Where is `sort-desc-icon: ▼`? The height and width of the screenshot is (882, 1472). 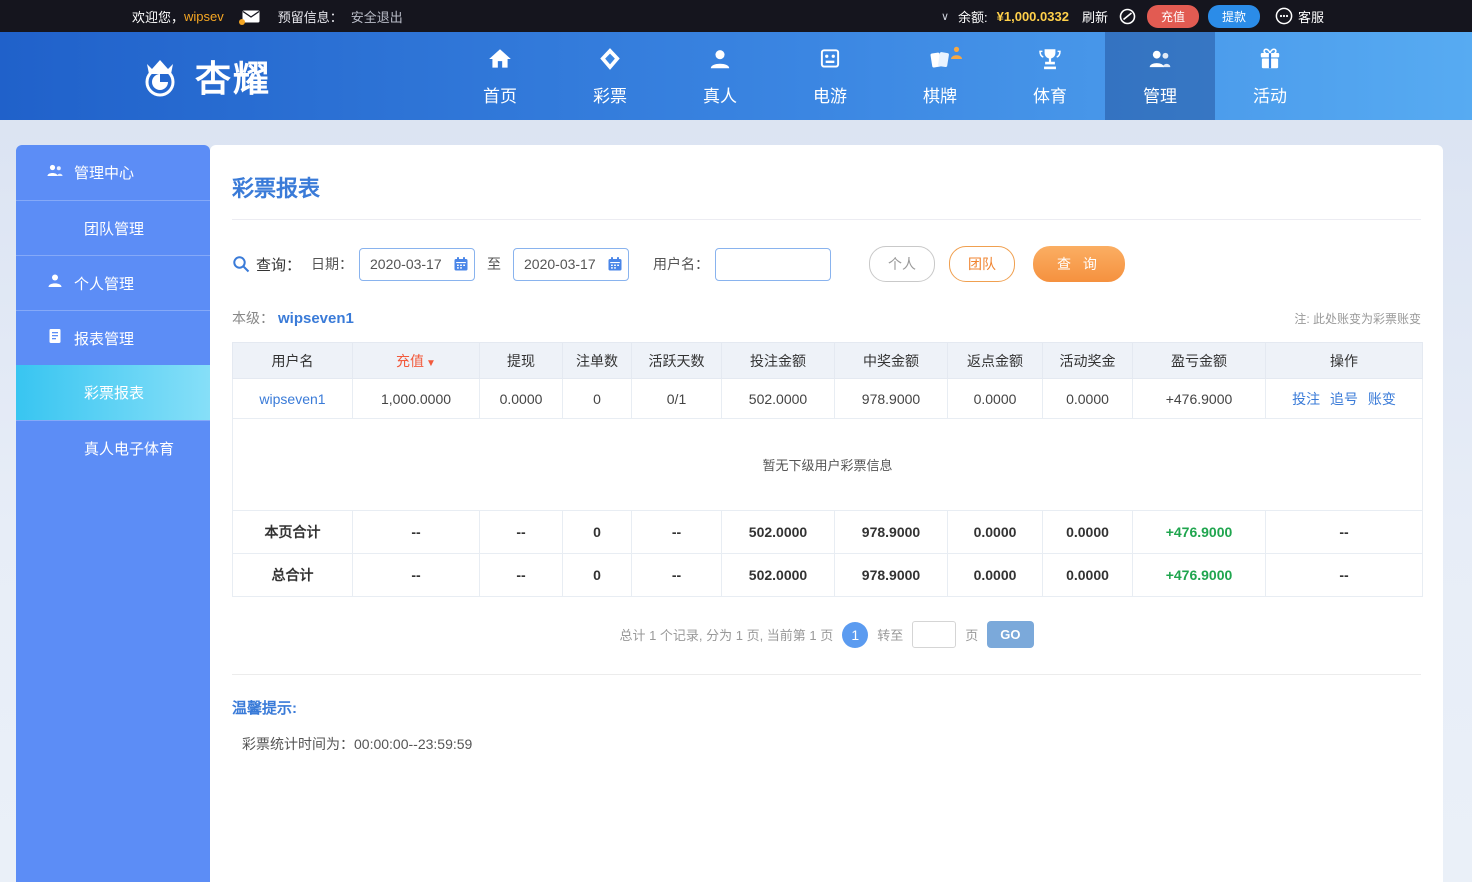
sort-desc-icon: ▼ is located at coordinates (431, 363).